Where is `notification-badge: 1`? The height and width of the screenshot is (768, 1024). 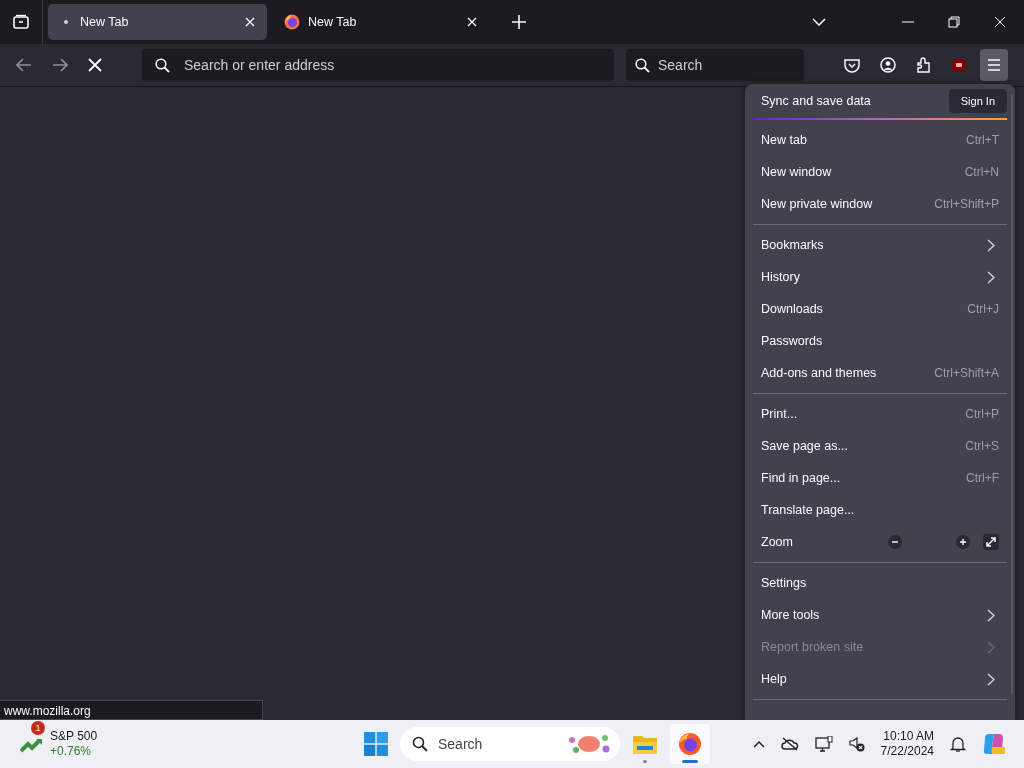
notification-badge: 1 is located at coordinates (38, 728).